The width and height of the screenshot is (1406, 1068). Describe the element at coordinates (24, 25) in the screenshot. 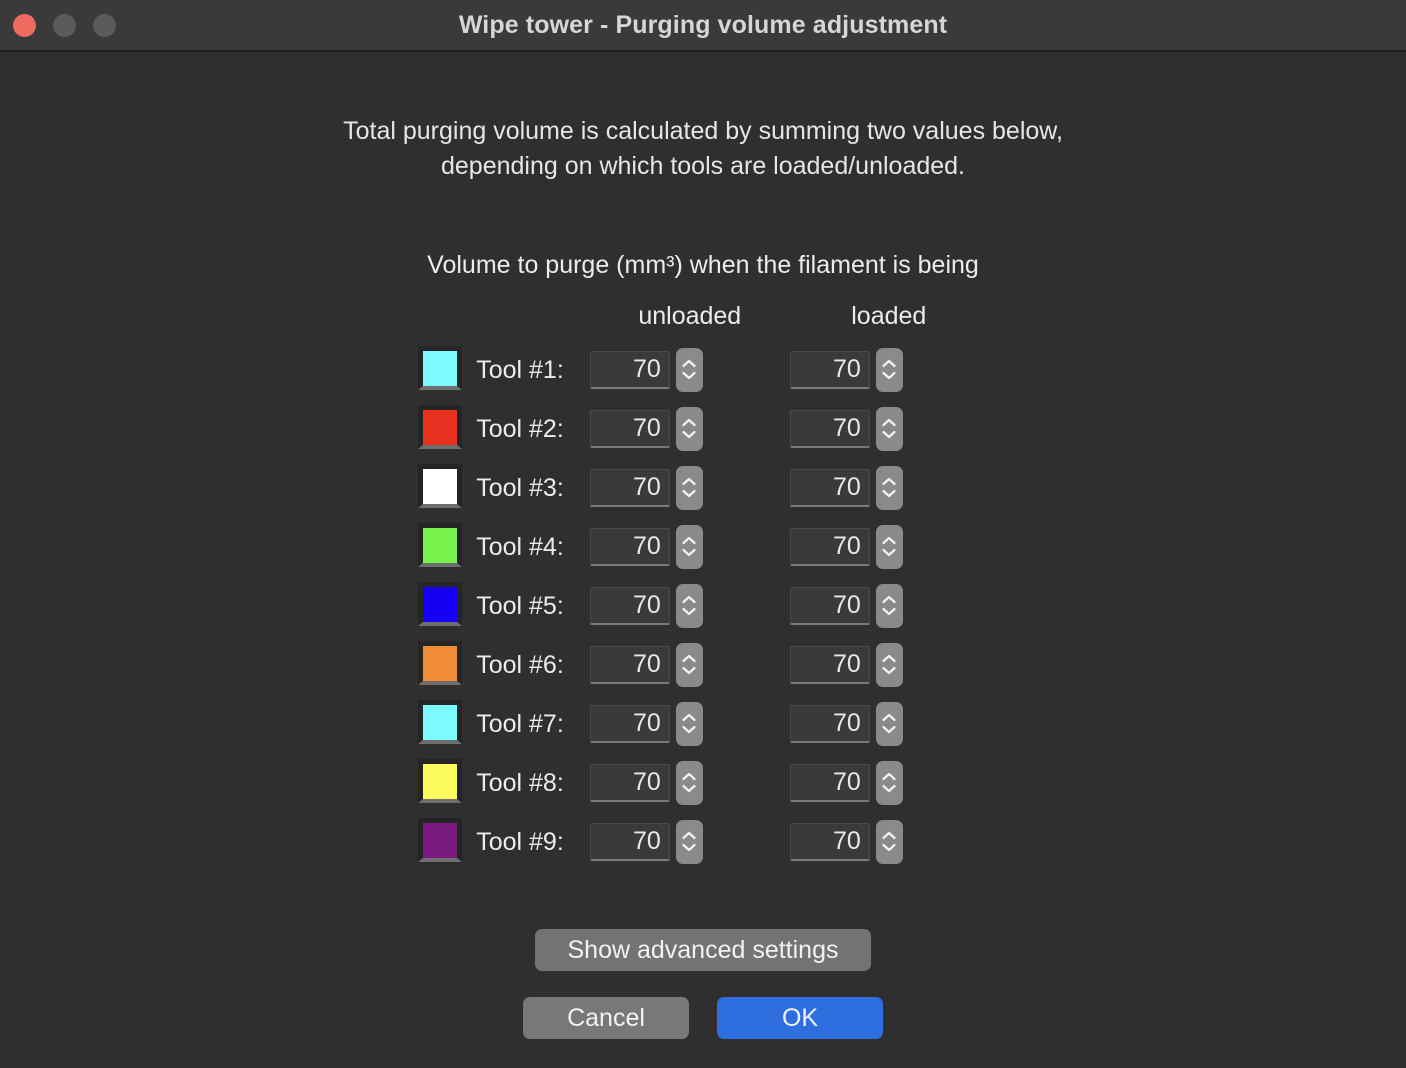

I see `close-window-button` at that location.